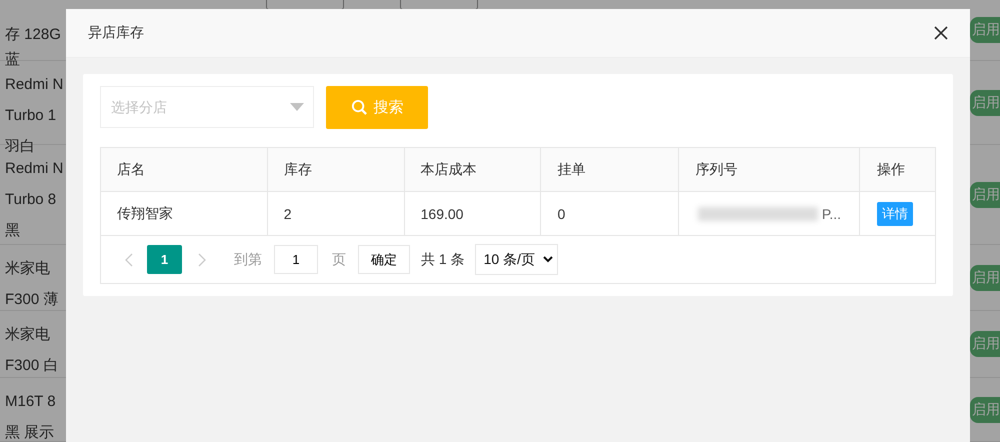 Image resolution: width=1000 pixels, height=442 pixels. What do you see at coordinates (33, 35) in the screenshot?
I see `product-name: 存 128G` at bounding box center [33, 35].